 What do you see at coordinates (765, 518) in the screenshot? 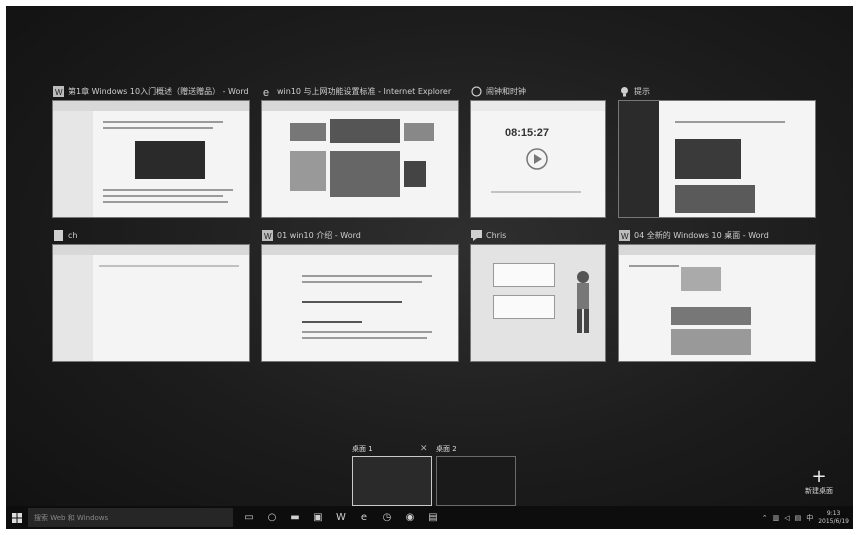
I see `chevron-up-icon: ⌃` at bounding box center [765, 518].